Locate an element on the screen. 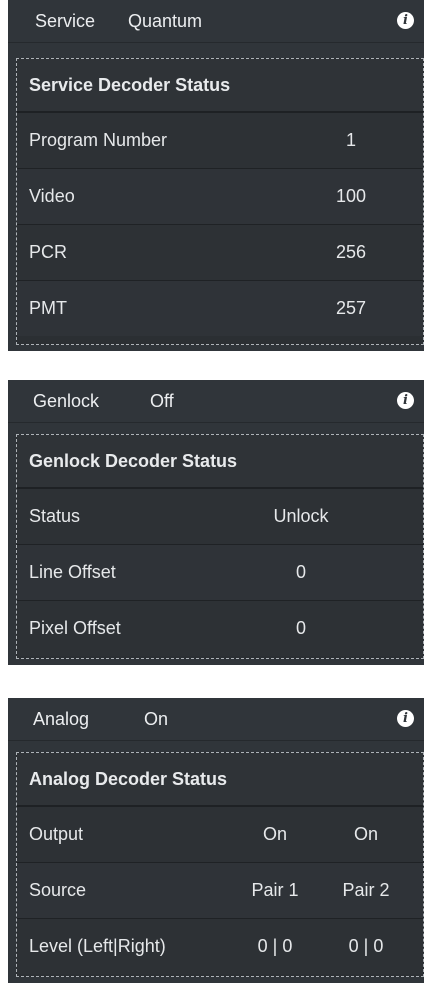 This screenshot has width=424, height=983. row-label: Line Offset is located at coordinates (72, 572).